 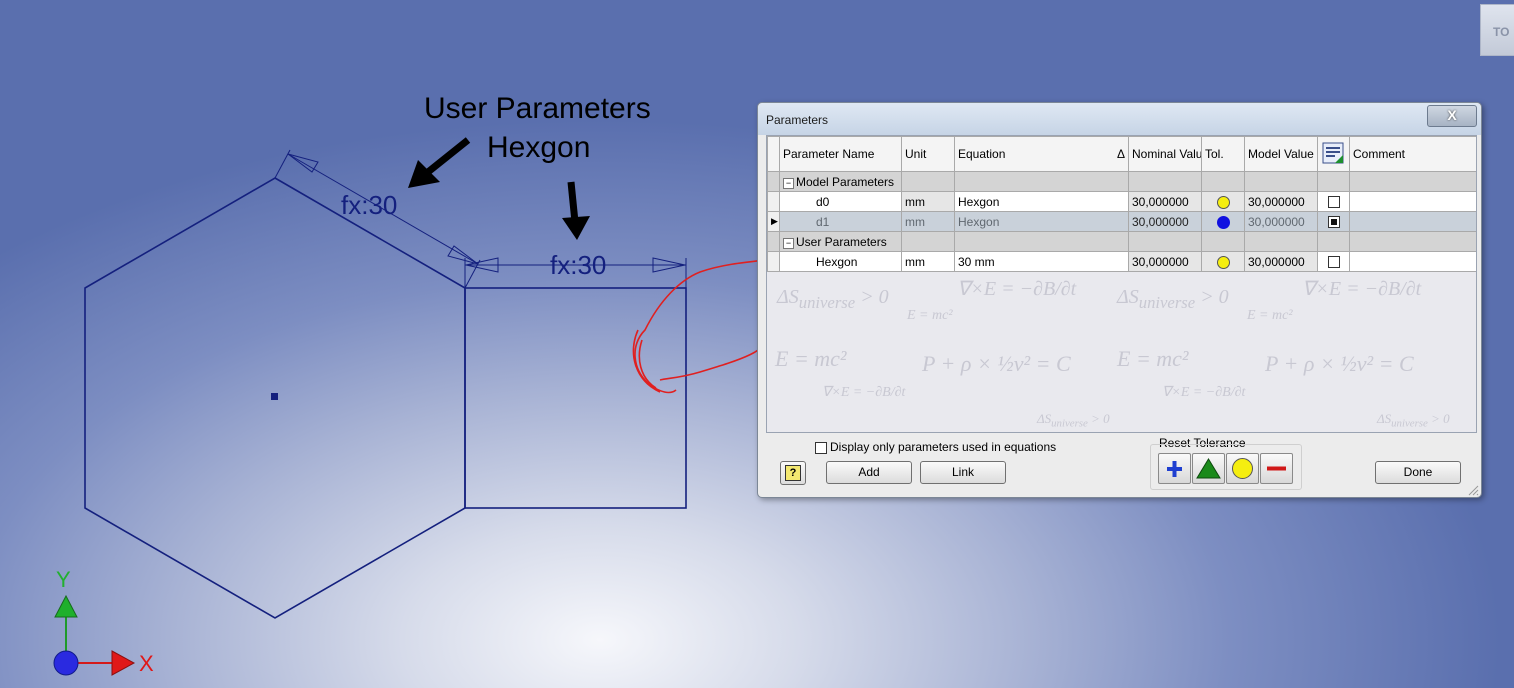 What do you see at coordinates (1121, 241) in the screenshot?
I see `group-row-user-parameters: − User Parameters` at bounding box center [1121, 241].